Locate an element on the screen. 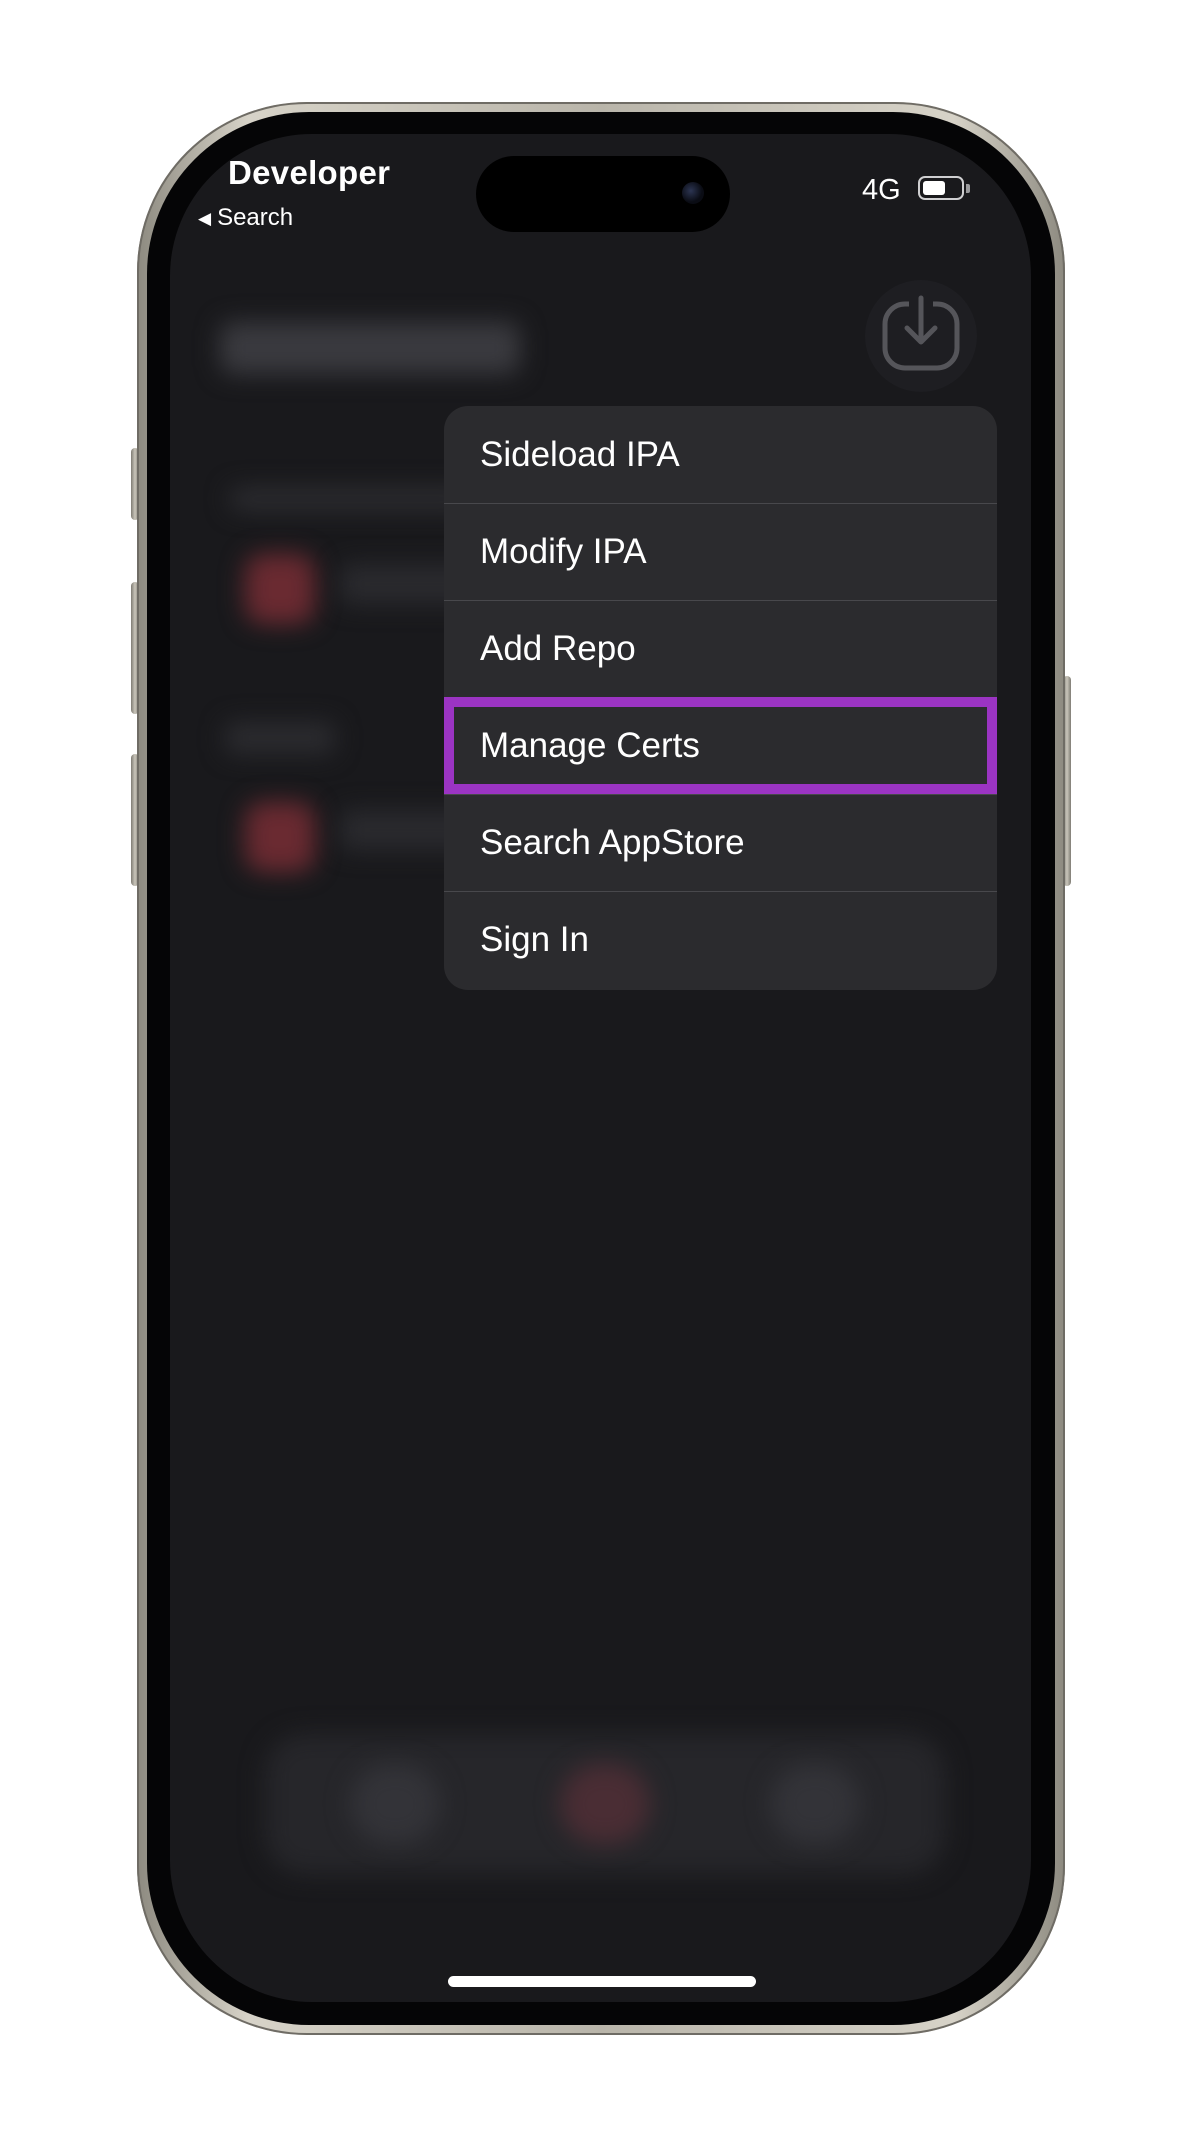 This screenshot has width=1200, height=2133. front-camera-icon is located at coordinates (693, 193).